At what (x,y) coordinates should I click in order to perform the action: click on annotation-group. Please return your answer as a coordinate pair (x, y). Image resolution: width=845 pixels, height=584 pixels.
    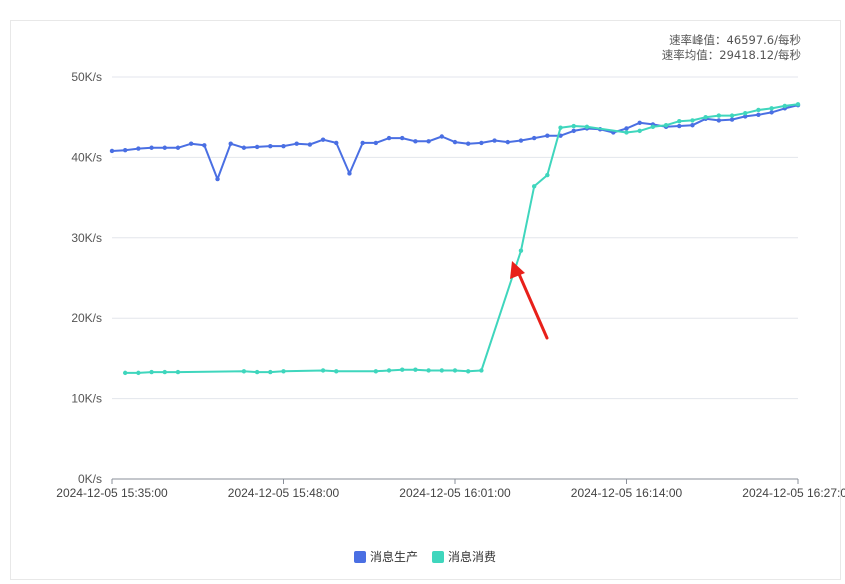
    Looking at the image, I should click on (529, 300).